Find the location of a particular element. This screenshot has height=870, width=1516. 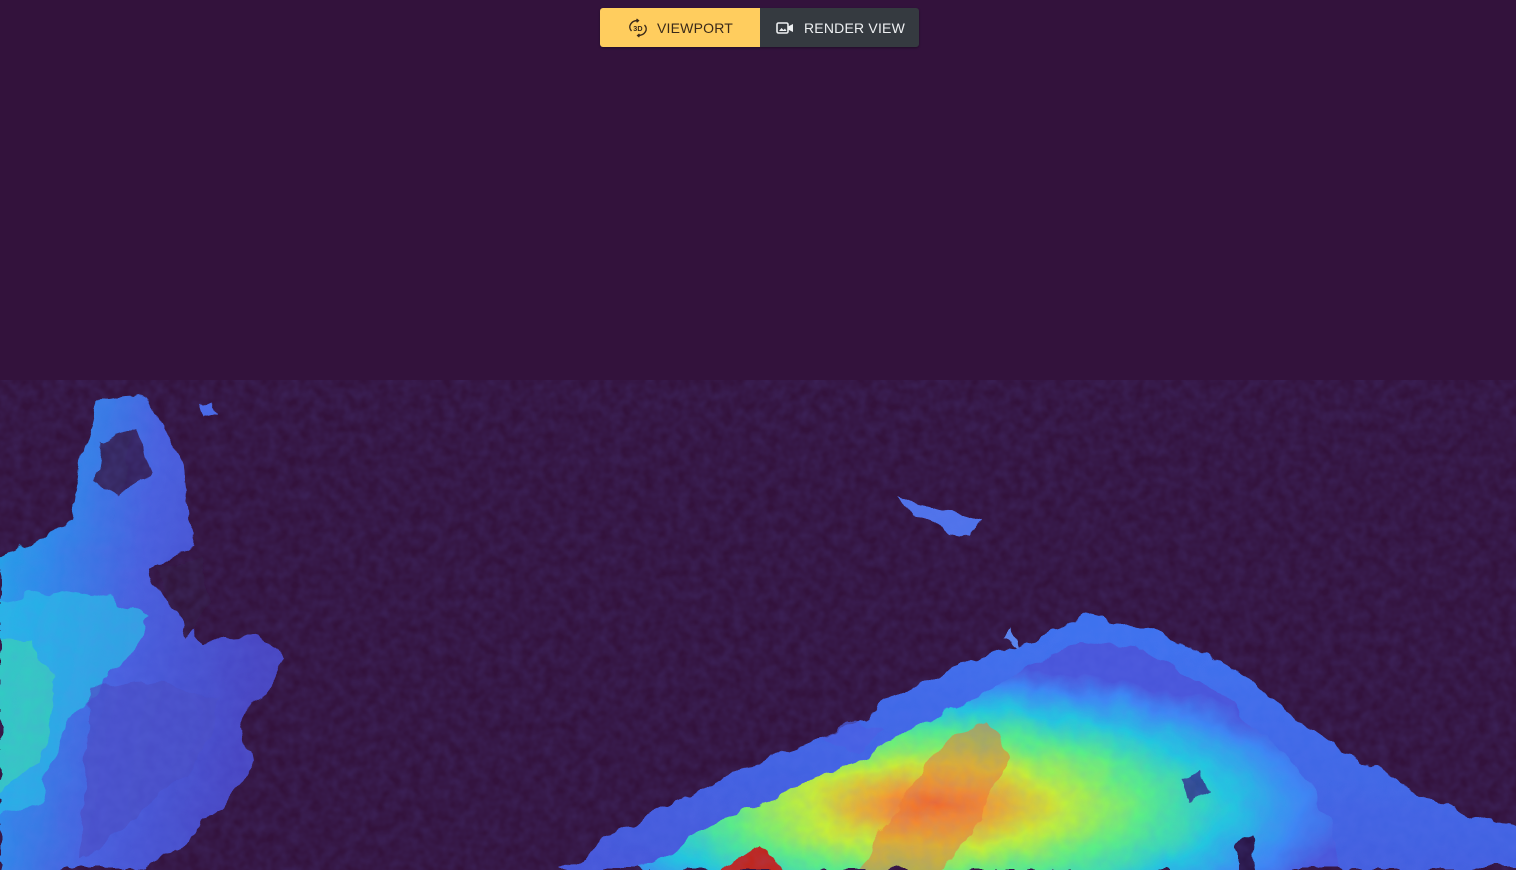

rotate-3d-icon: 3D is located at coordinates (638, 28).